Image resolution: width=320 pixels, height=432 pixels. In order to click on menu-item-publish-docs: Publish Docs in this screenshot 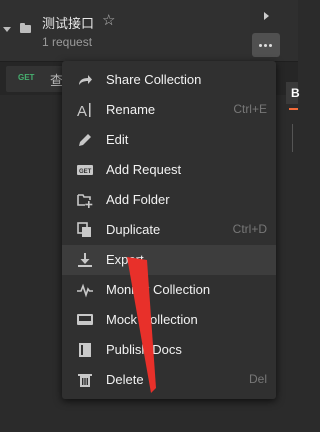, I will do `click(169, 350)`.